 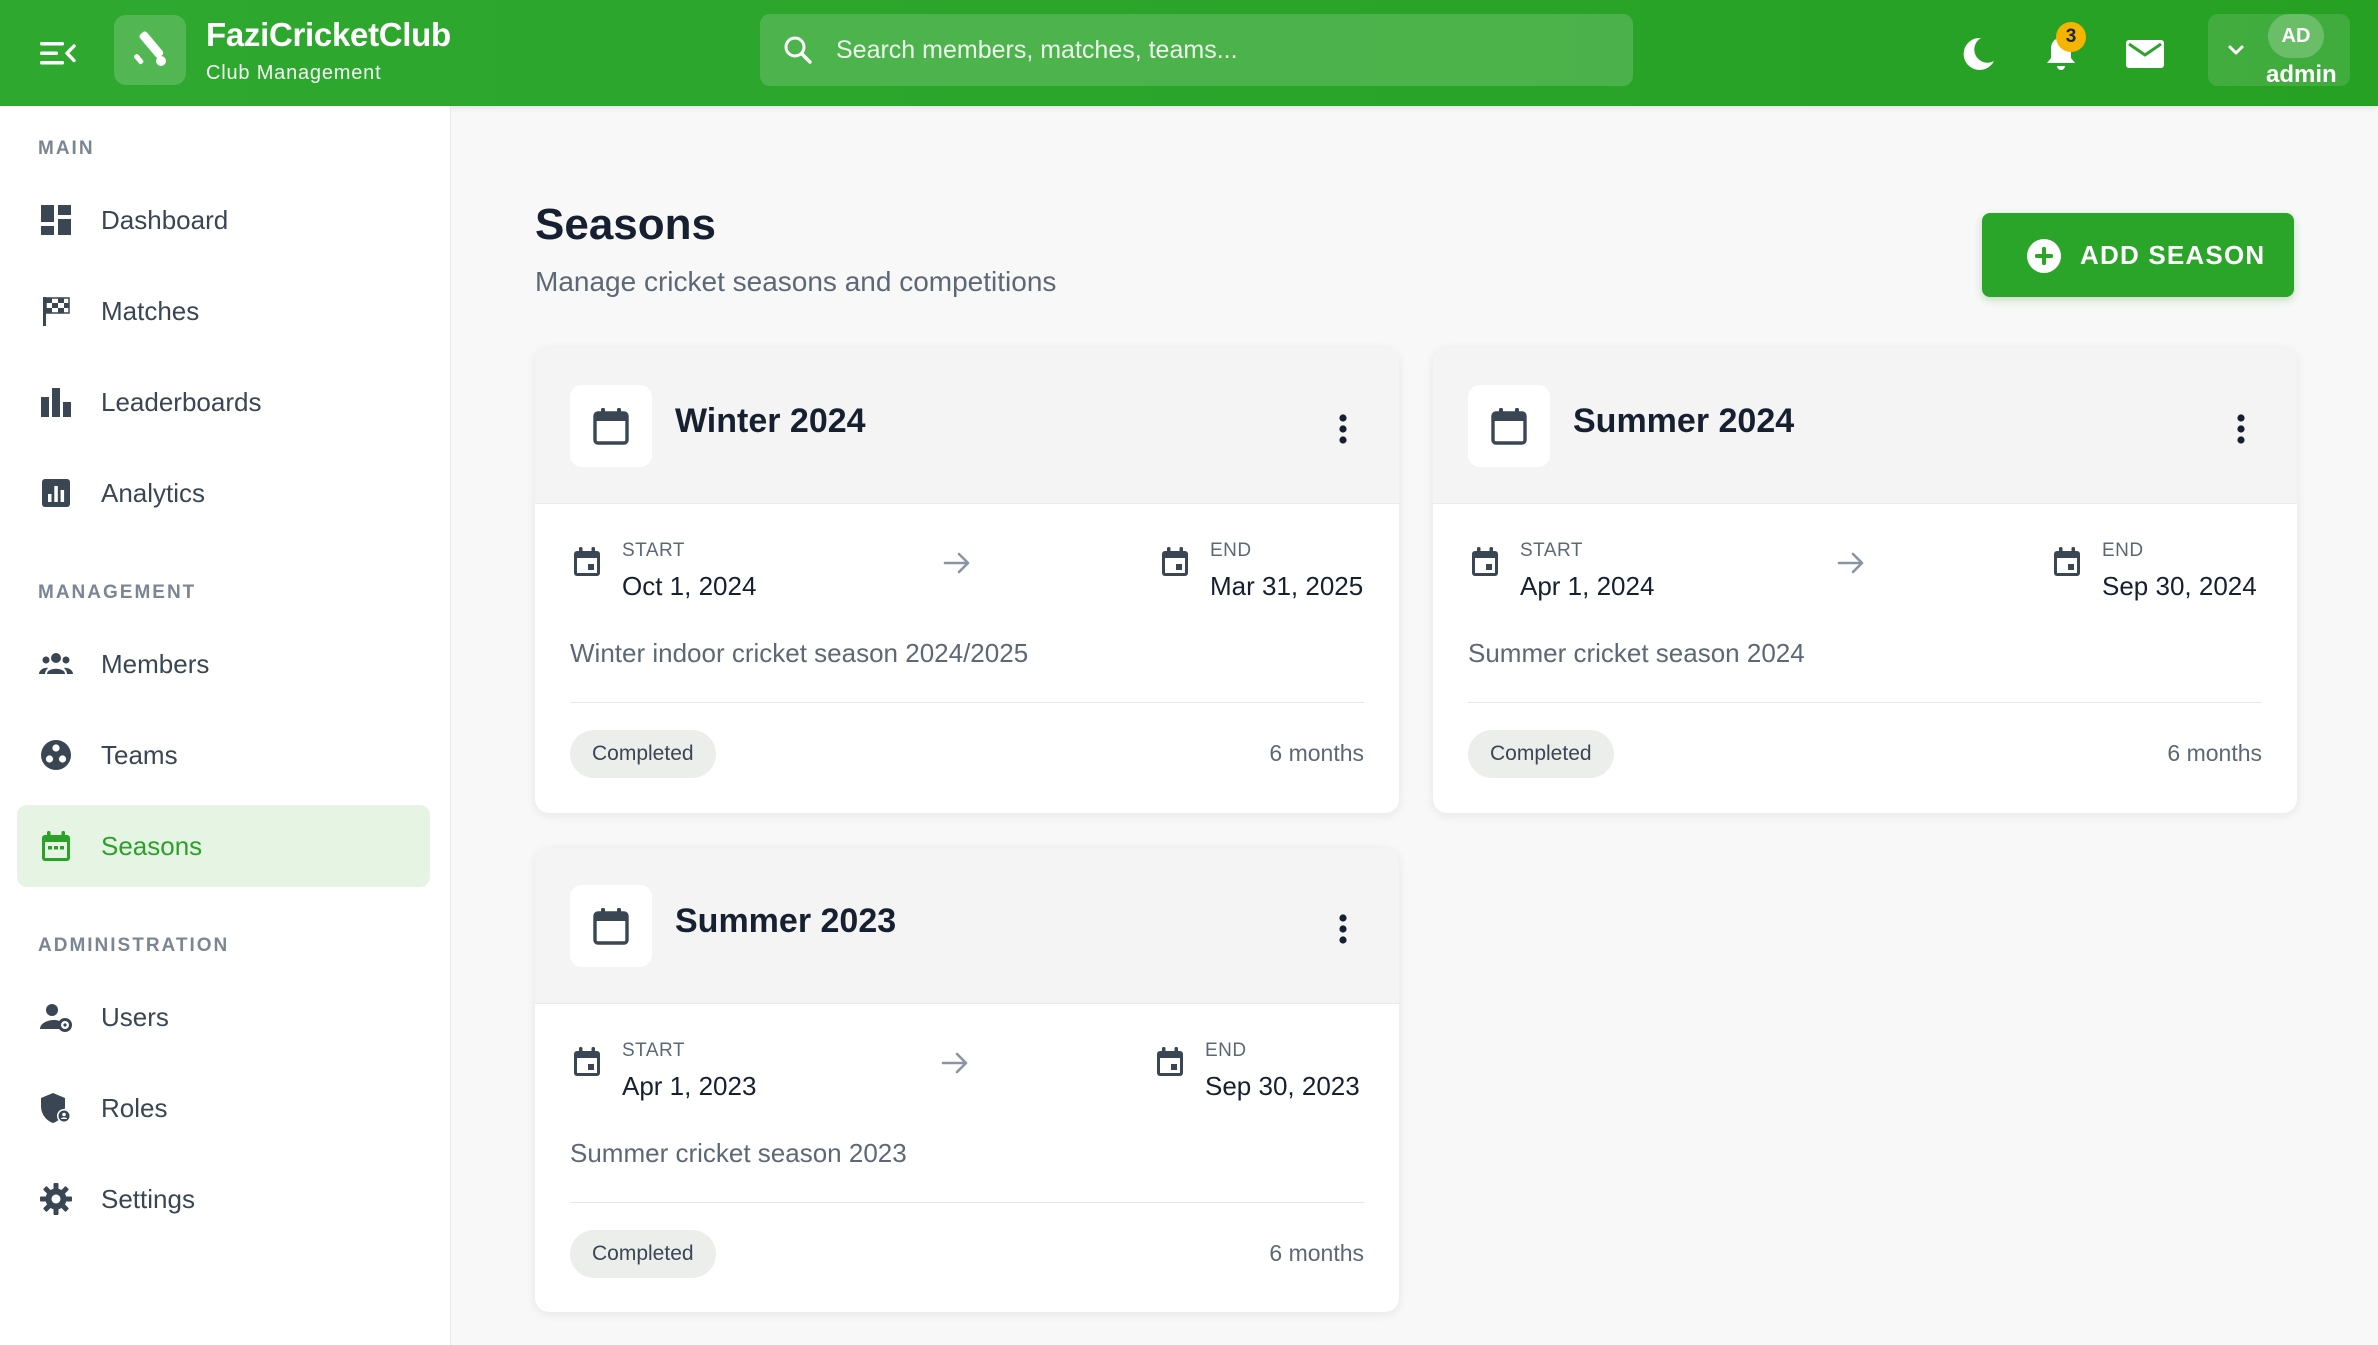 I want to click on sidebar-section-management: MANAGEMENT, so click(x=117, y=592).